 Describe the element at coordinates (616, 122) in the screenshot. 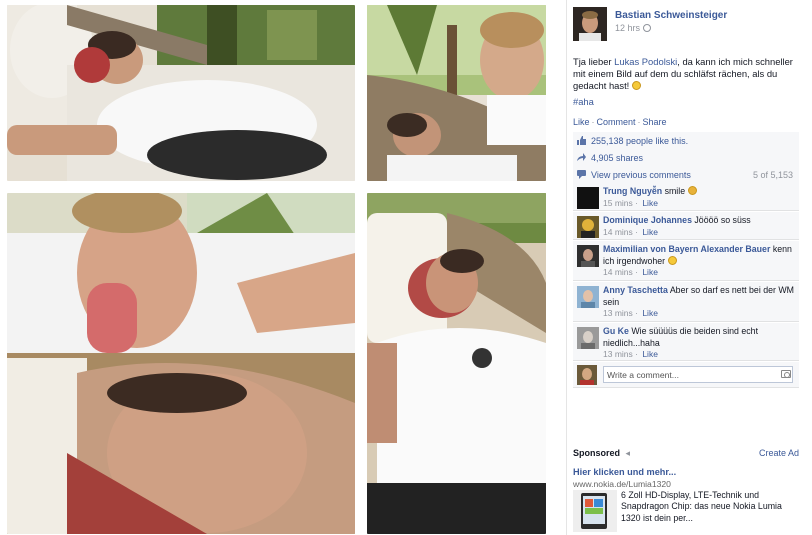

I see `comment-button: Comment` at that location.